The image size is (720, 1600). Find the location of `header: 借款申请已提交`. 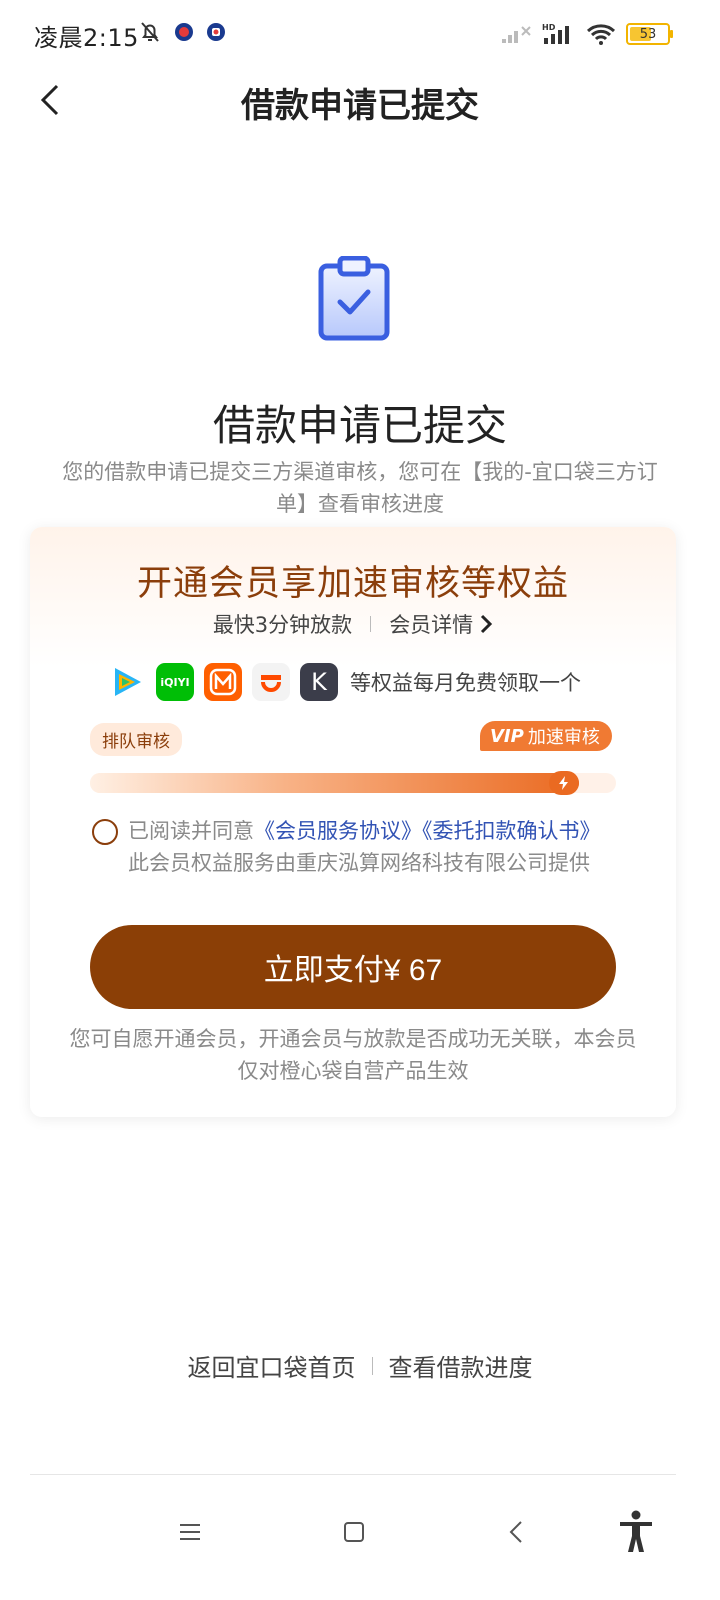

header: 借款申请已提交 is located at coordinates (360, 100).